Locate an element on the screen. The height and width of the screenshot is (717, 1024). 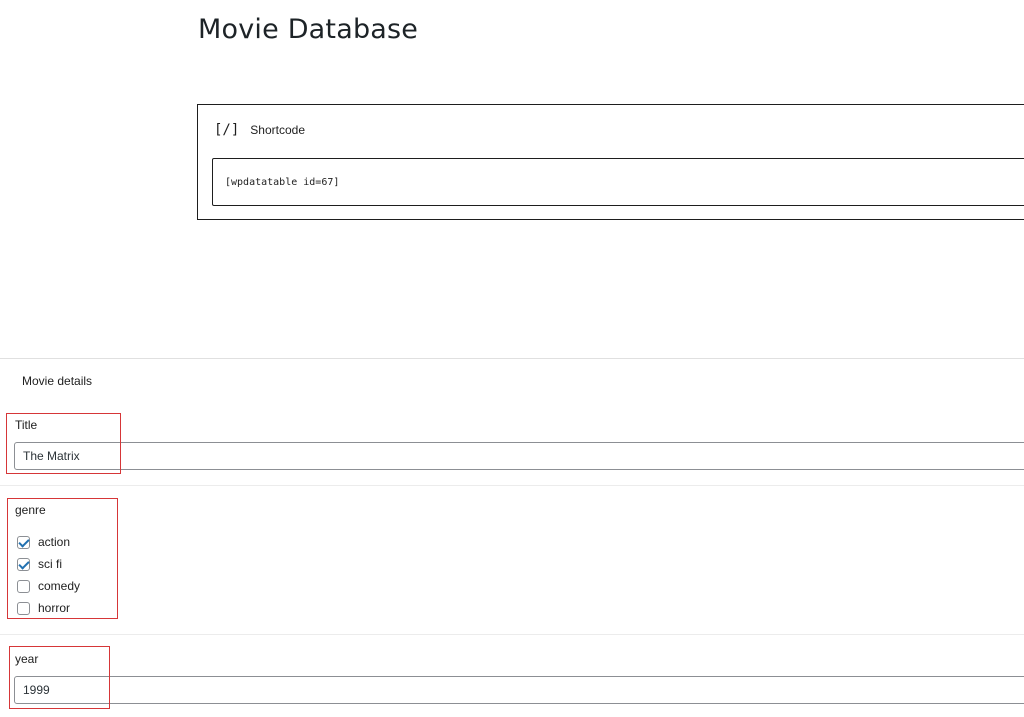
shortcode-input: [wpdatatable id=67] is located at coordinates (618, 182).